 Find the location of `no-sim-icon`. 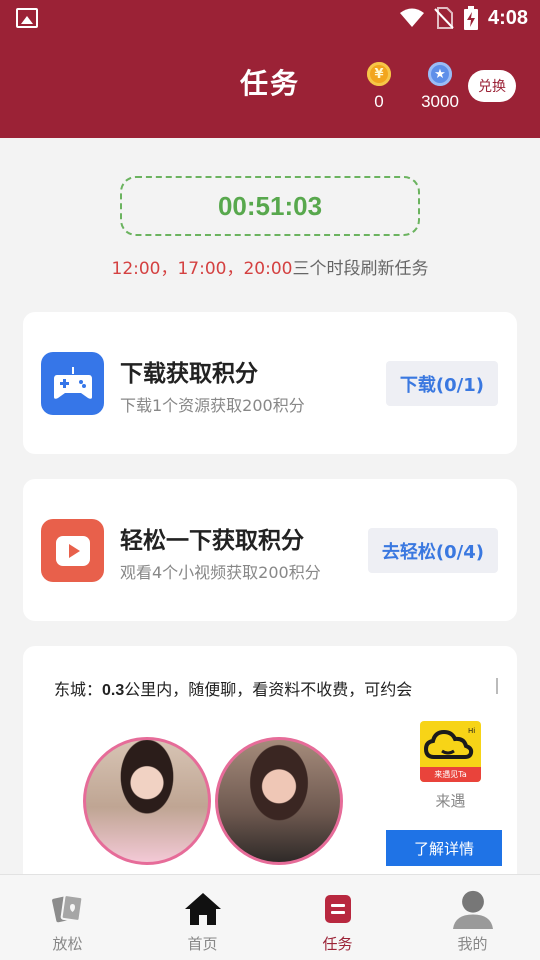

no-sim-icon is located at coordinates (444, 18).